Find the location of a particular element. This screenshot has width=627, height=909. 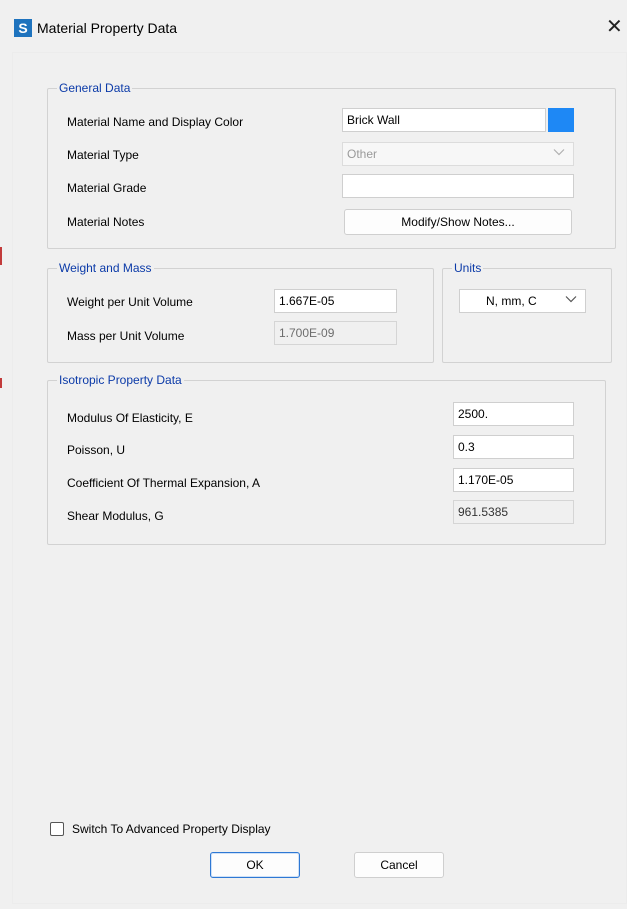

material-name-input: Brick Wall is located at coordinates (444, 120).